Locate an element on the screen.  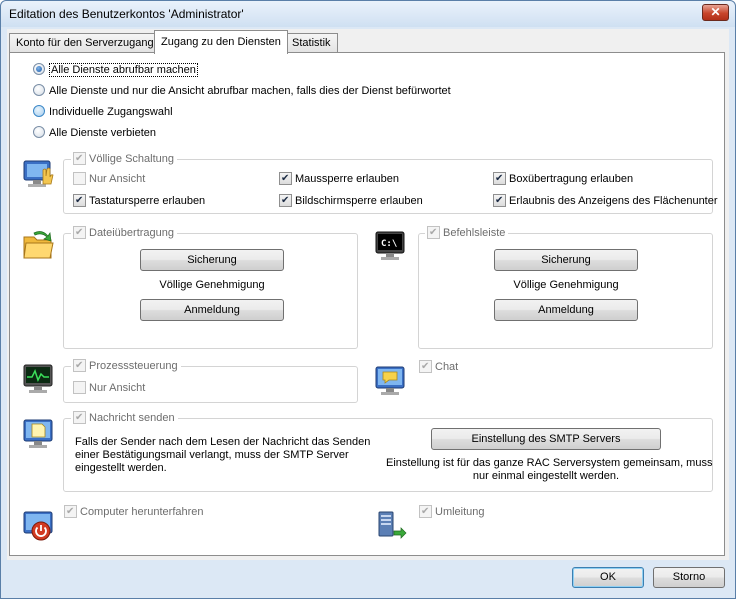
checkbox-keyboard-lock: Tastatursperre erlauben is located at coordinates (139, 202).